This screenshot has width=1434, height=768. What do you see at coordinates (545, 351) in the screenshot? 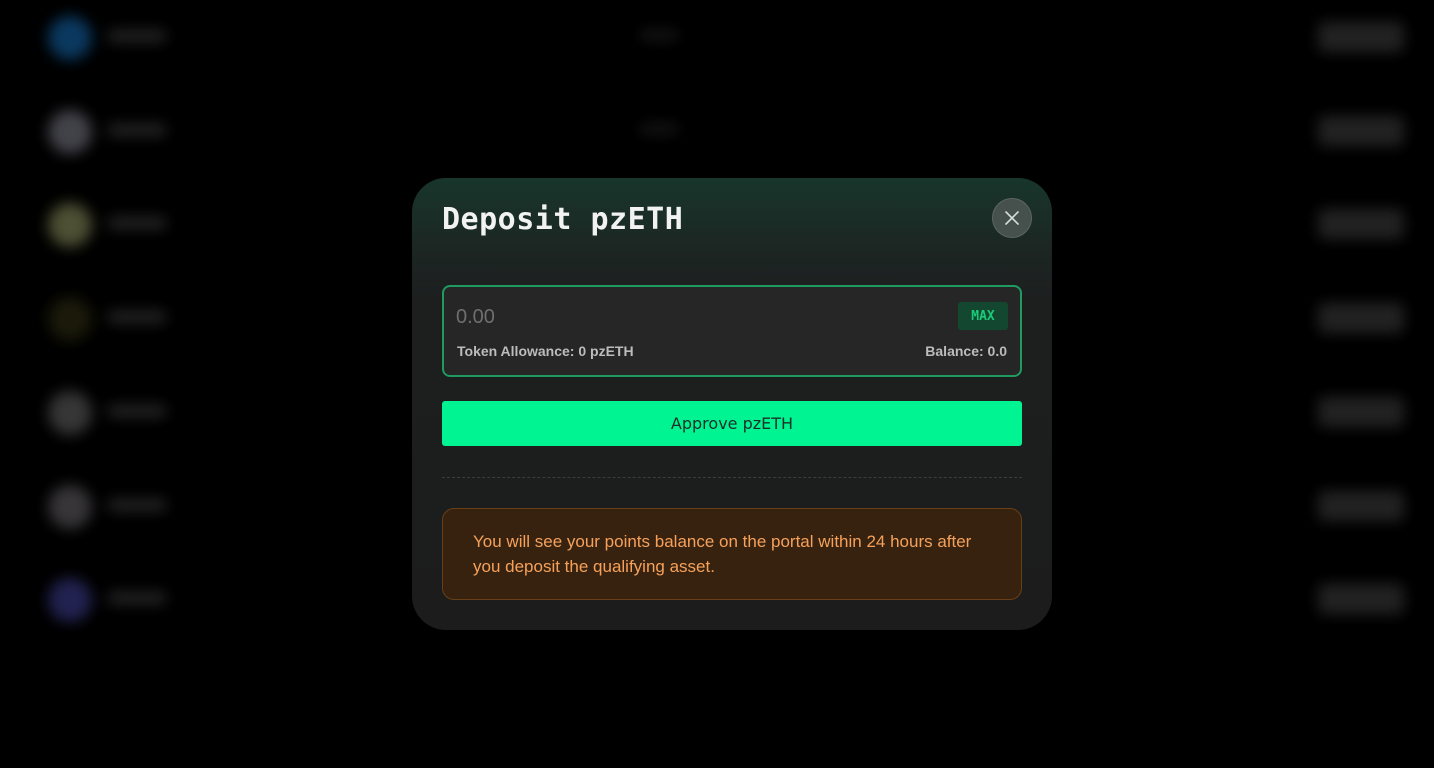
I see `token-allowance-text: Token Allowance: 0 pzETH` at bounding box center [545, 351].